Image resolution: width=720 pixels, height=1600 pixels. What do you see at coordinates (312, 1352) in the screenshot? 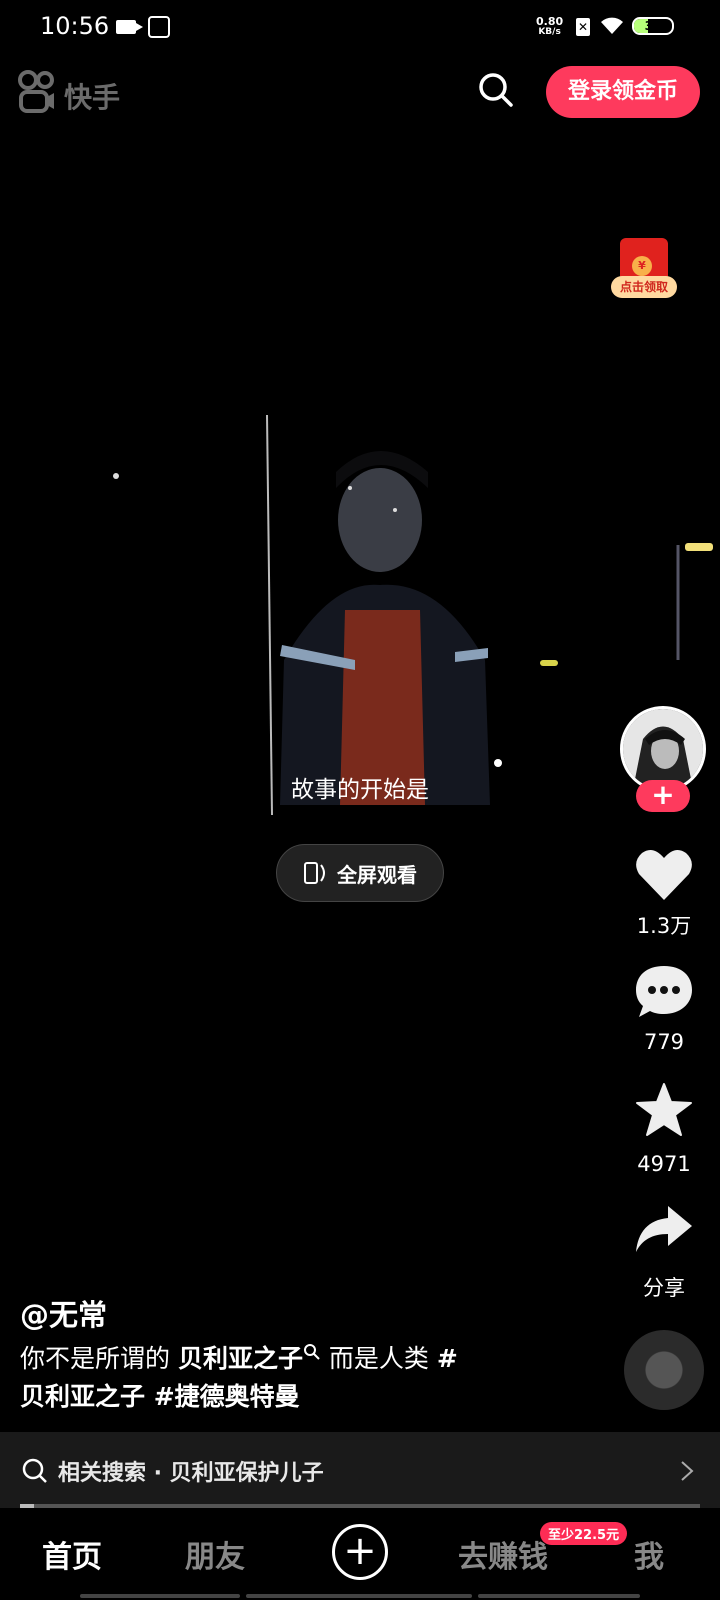
I see `keyword-search-icon` at bounding box center [312, 1352].